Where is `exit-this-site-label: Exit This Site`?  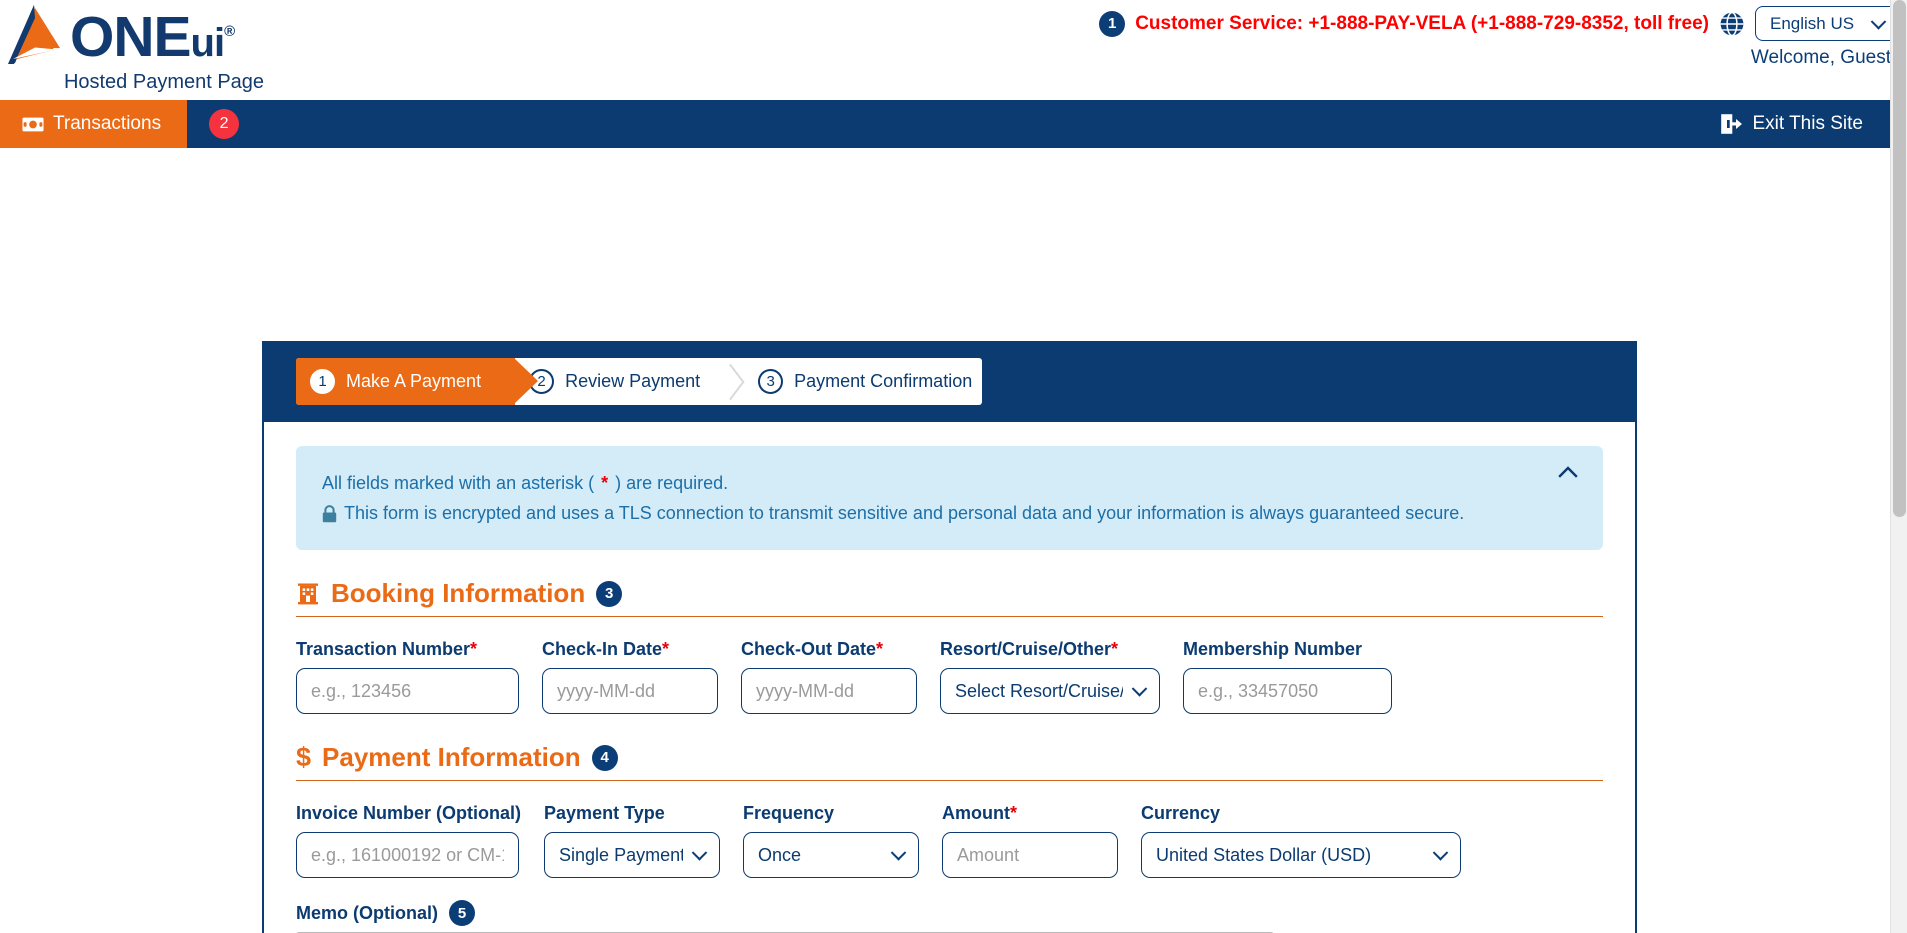
exit-this-site-label: Exit This Site is located at coordinates (1807, 123).